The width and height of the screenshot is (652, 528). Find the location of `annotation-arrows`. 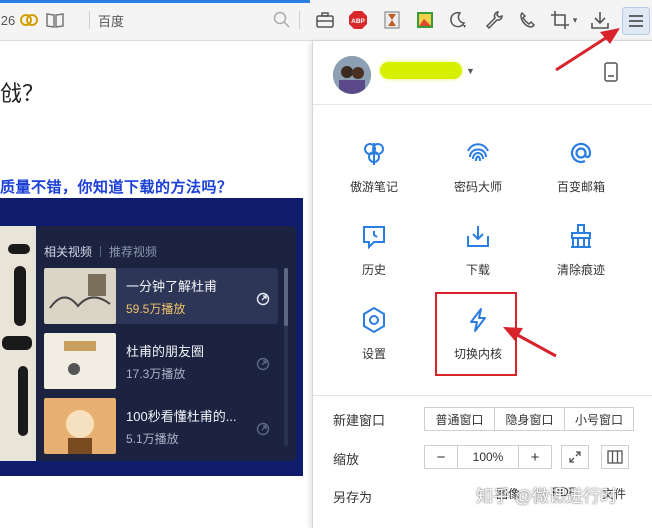

annotation-arrows is located at coordinates (561, 193).